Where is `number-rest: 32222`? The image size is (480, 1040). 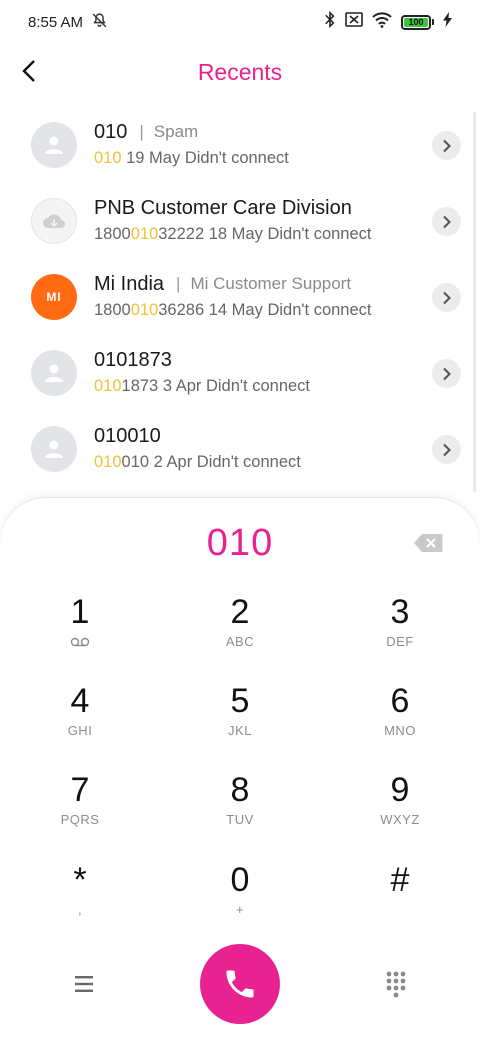 number-rest: 32222 is located at coordinates (181, 234).